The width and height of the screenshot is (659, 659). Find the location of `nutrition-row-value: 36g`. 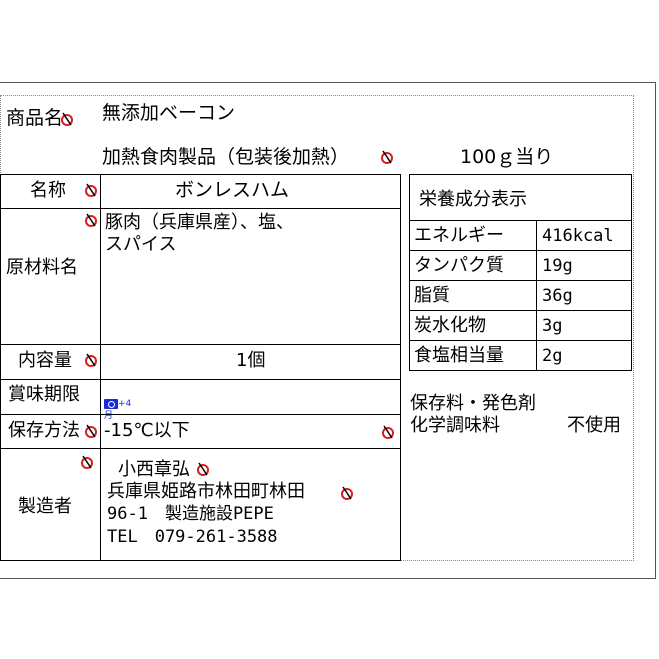

nutrition-row-value: 36g is located at coordinates (557, 296).